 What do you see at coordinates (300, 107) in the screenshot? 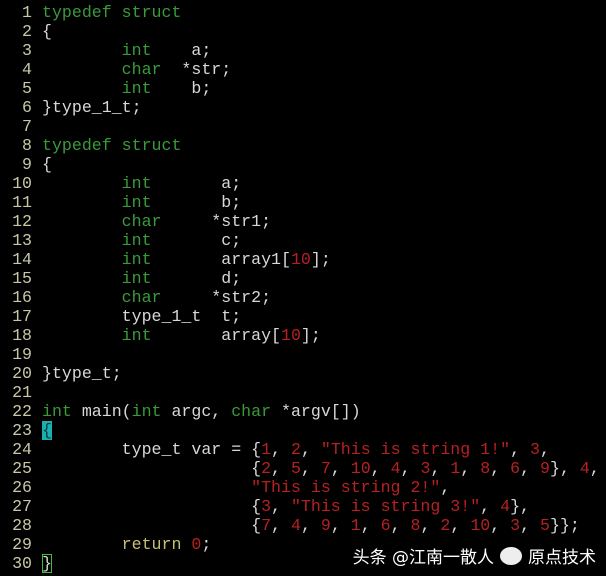
I see `code-line: 6 }type_1_t;` at bounding box center [300, 107].